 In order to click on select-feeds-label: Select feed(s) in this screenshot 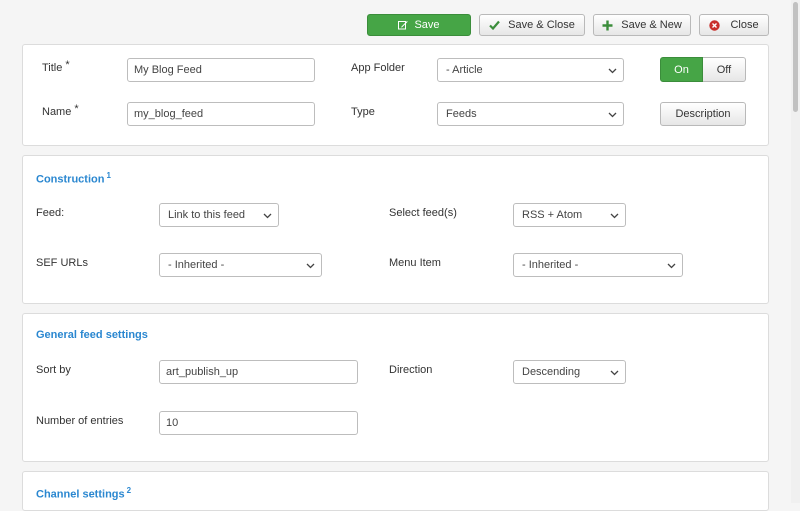, I will do `click(423, 213)`.